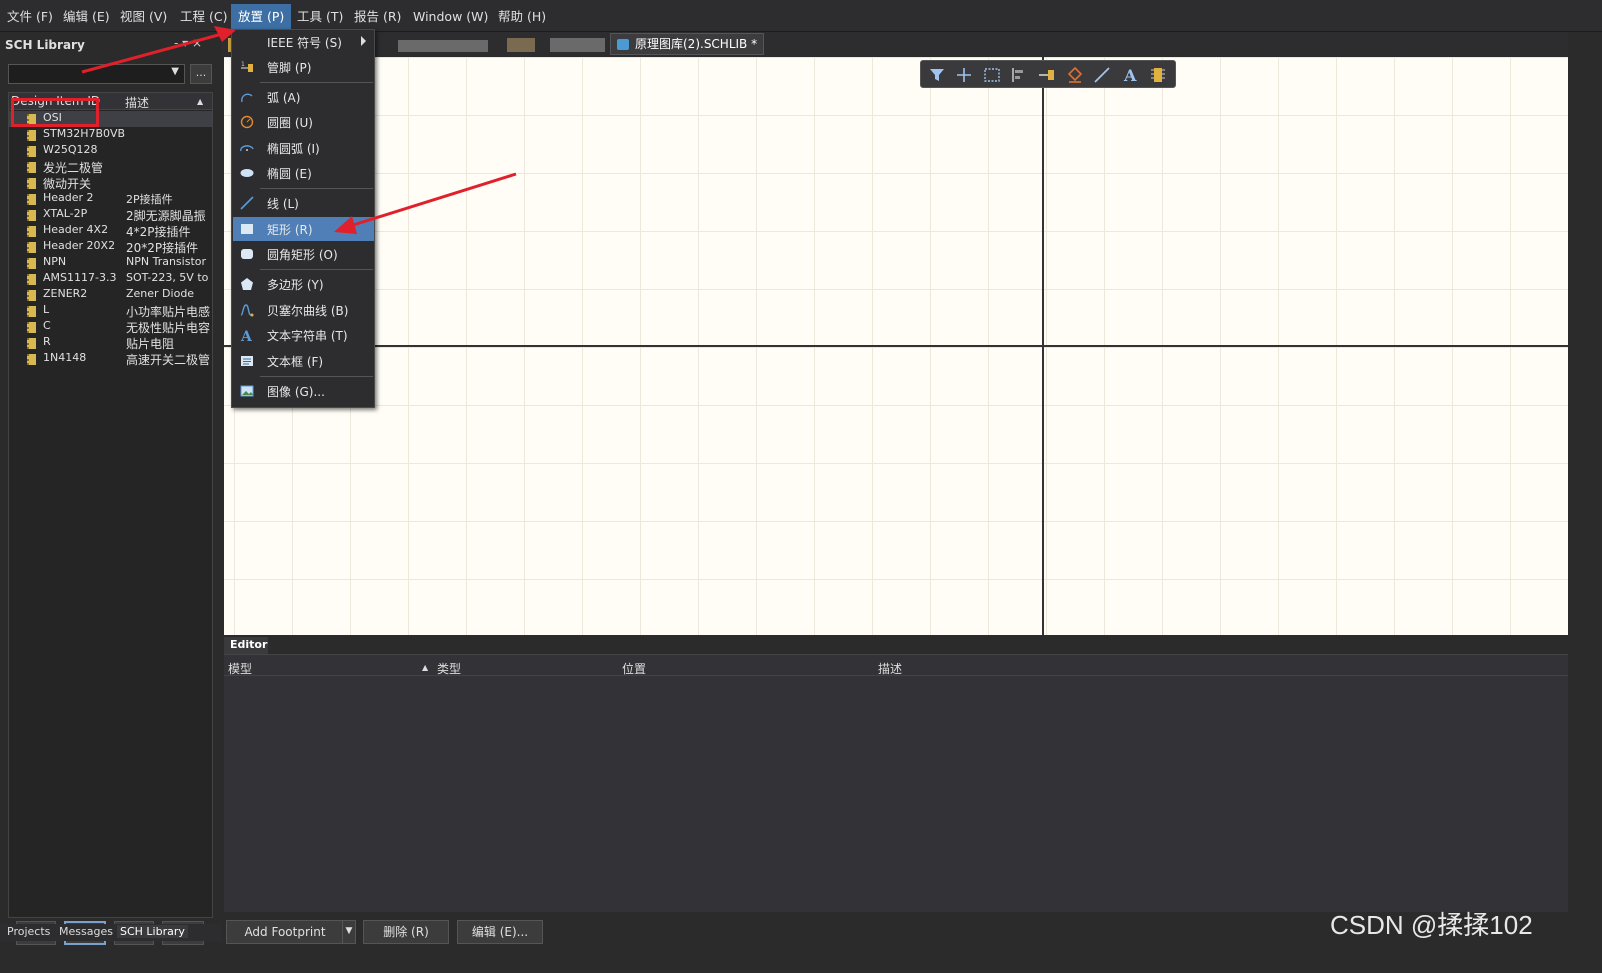 The width and height of the screenshot is (1602, 973). What do you see at coordinates (522, 17) in the screenshot?
I see `menu-help: 帮助 (H)` at bounding box center [522, 17].